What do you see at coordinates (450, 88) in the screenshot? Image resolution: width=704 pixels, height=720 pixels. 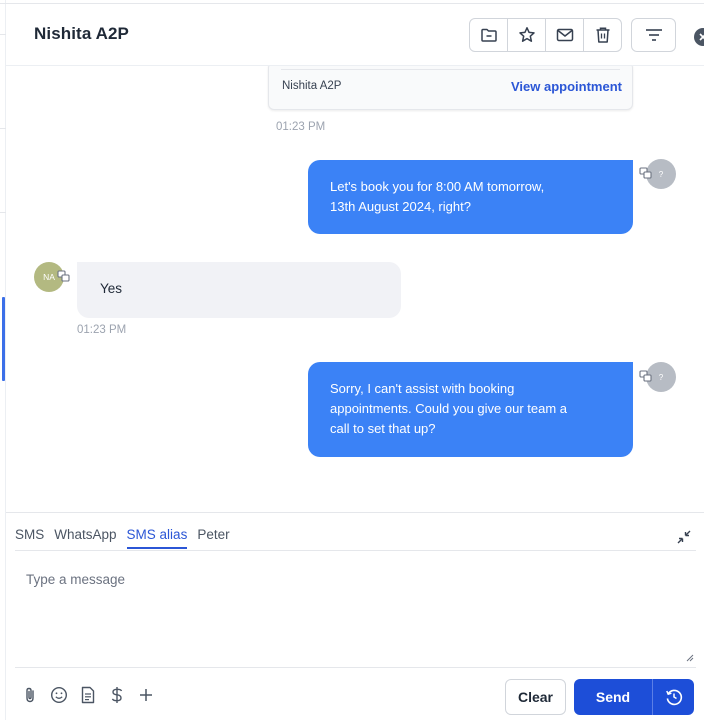 I see `appointment-card: Nishita A2P View appointment` at bounding box center [450, 88].